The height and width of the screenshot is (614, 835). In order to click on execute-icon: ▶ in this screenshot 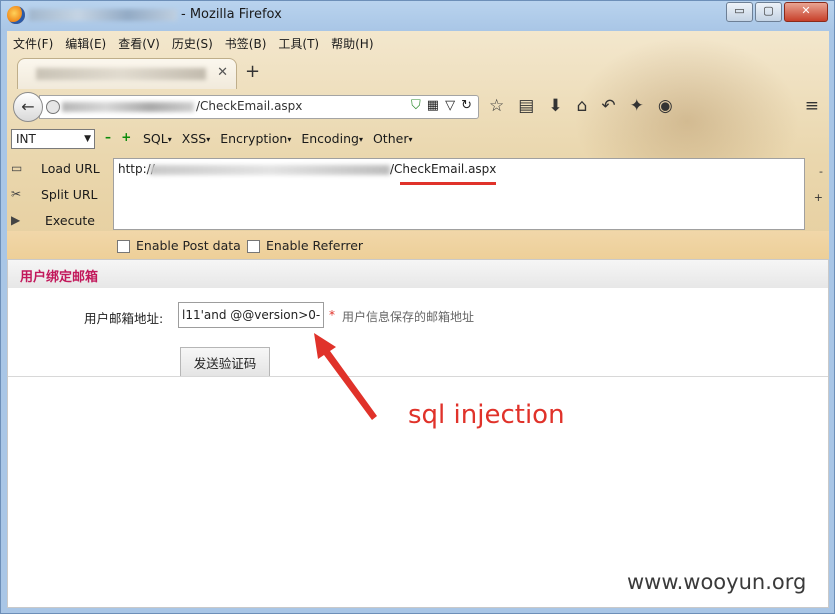, I will do `click(16, 220)`.